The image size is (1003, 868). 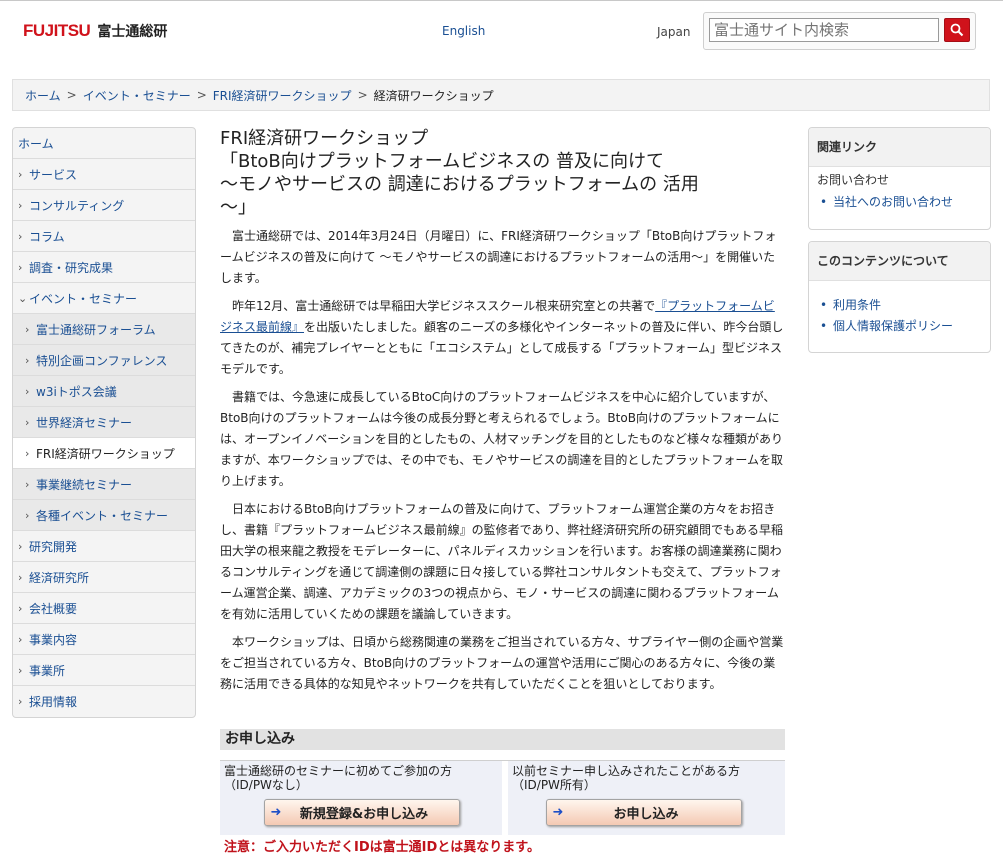 What do you see at coordinates (84, 484) in the screenshot?
I see `nav-item-label: 事業継続セミナー` at bounding box center [84, 484].